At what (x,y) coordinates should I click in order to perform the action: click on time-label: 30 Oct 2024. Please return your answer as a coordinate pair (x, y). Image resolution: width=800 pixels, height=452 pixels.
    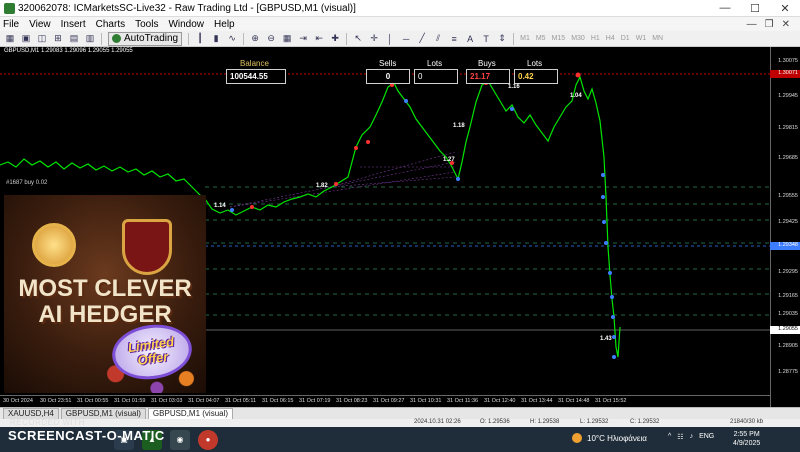
    Looking at the image, I should click on (18, 401).